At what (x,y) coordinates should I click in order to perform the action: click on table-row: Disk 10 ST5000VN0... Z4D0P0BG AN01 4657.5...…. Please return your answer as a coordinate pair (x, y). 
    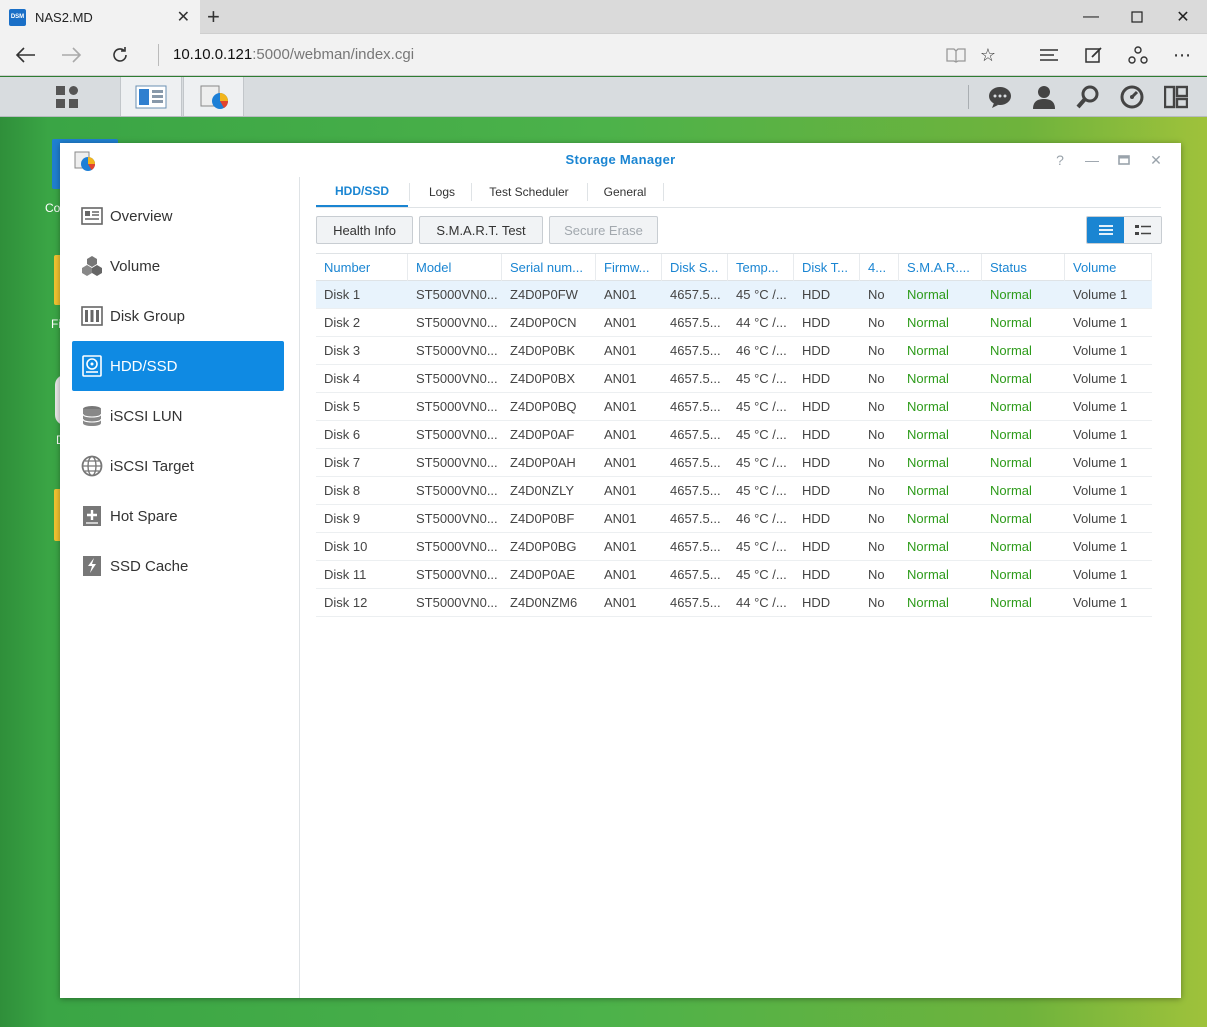
    Looking at the image, I should click on (734, 547).